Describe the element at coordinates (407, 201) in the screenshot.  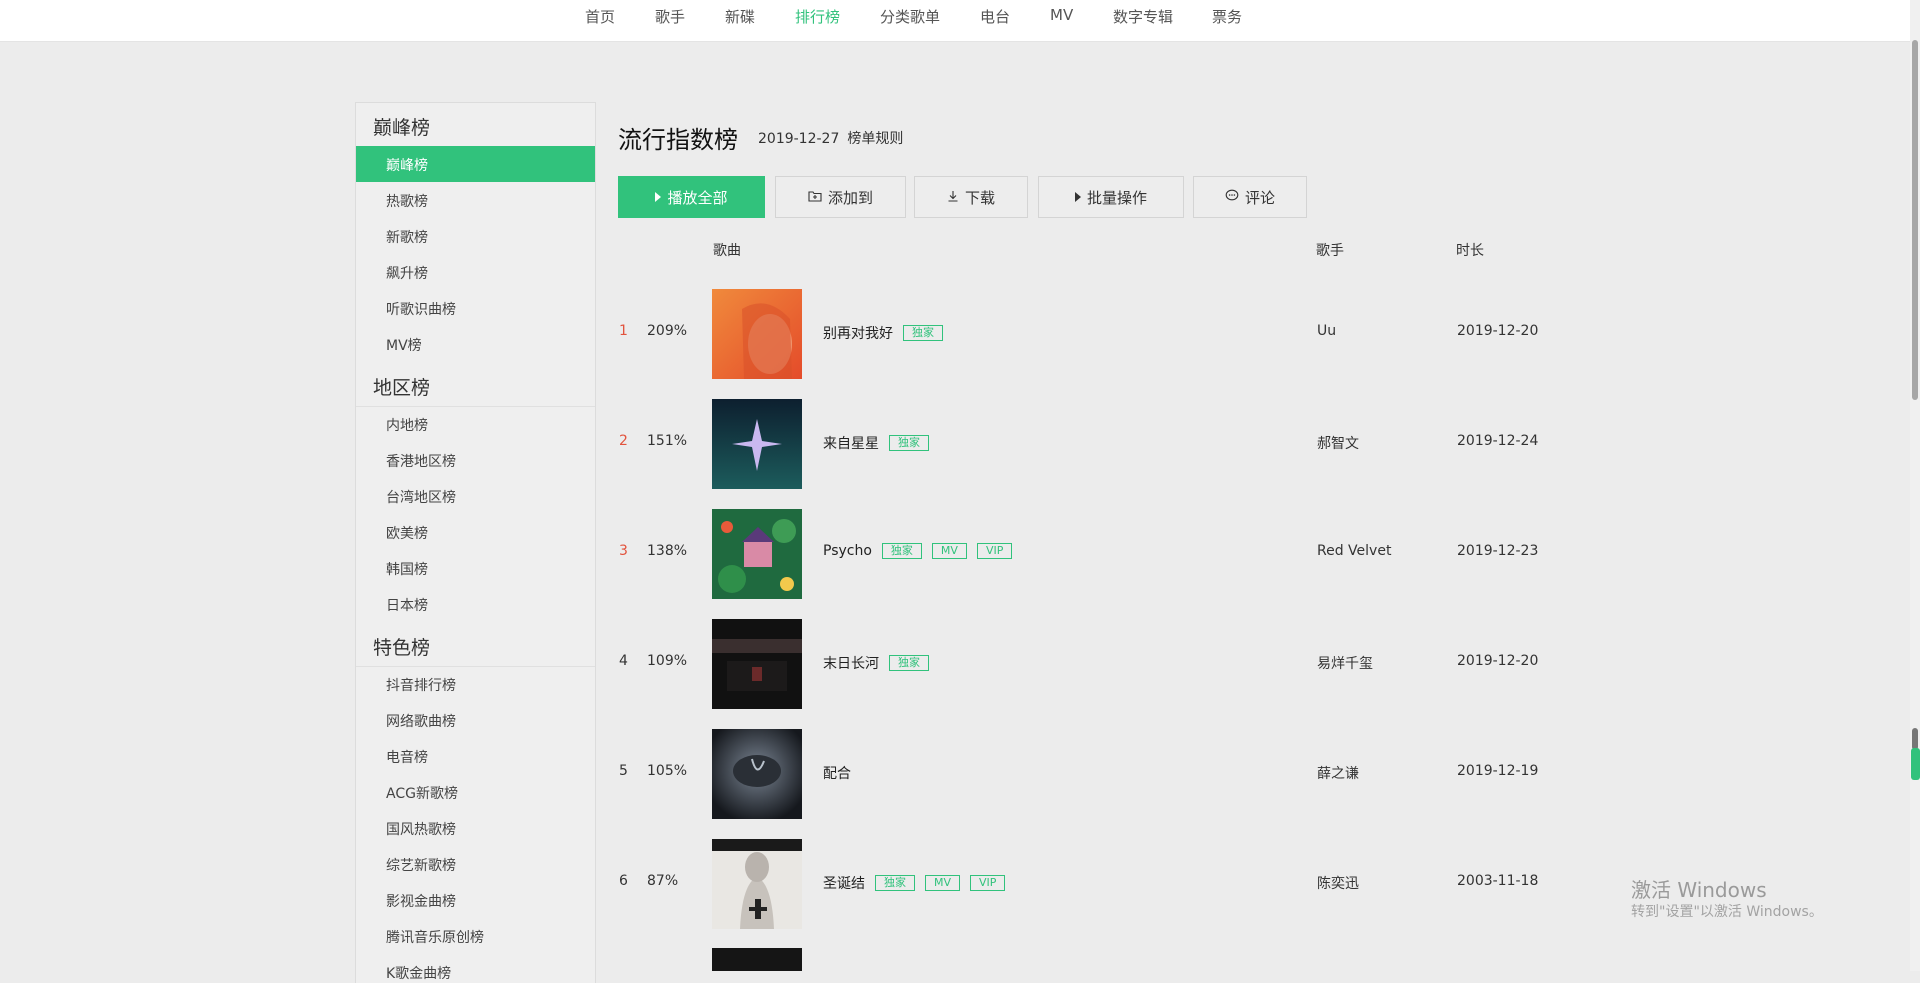
I see `sidebar-item-hot: 热歌榜` at that location.